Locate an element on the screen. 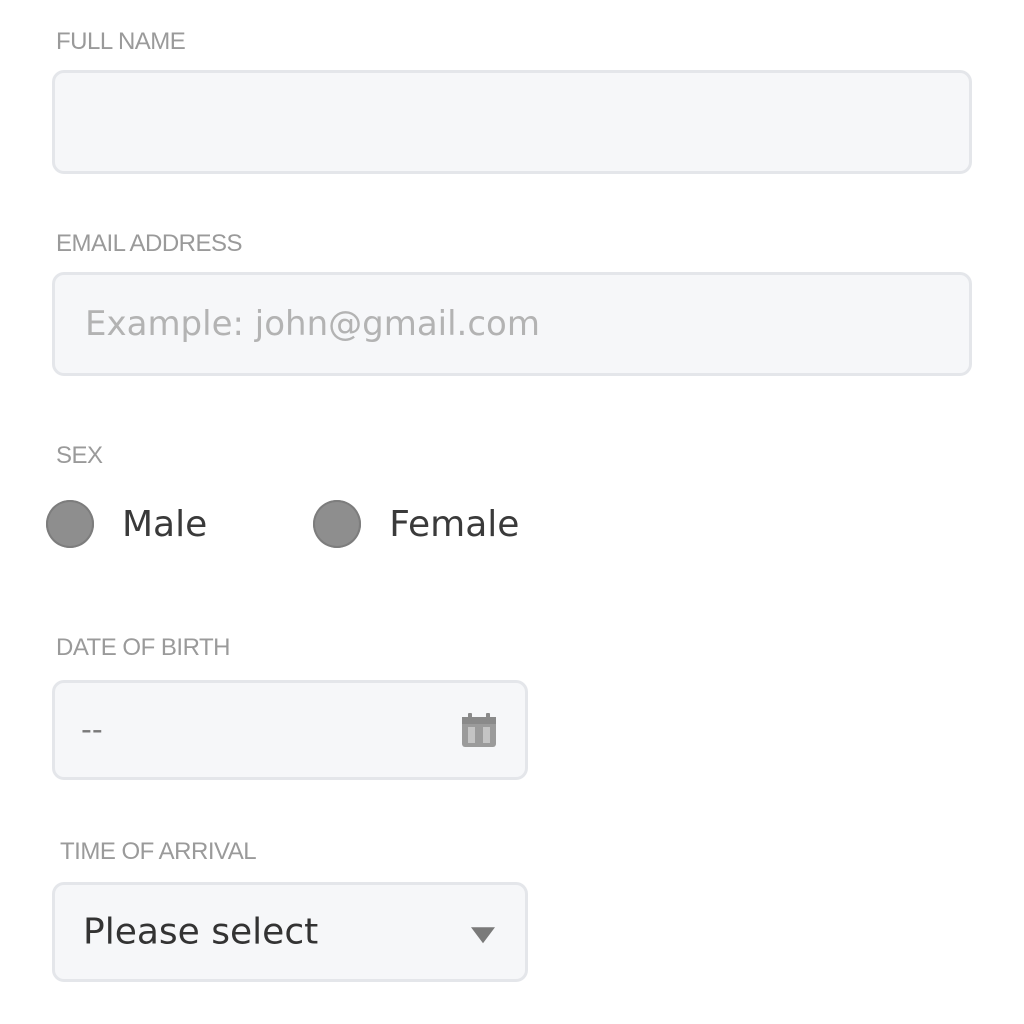 The height and width of the screenshot is (1024, 1024). radio-option-male: Male is located at coordinates (126, 524).